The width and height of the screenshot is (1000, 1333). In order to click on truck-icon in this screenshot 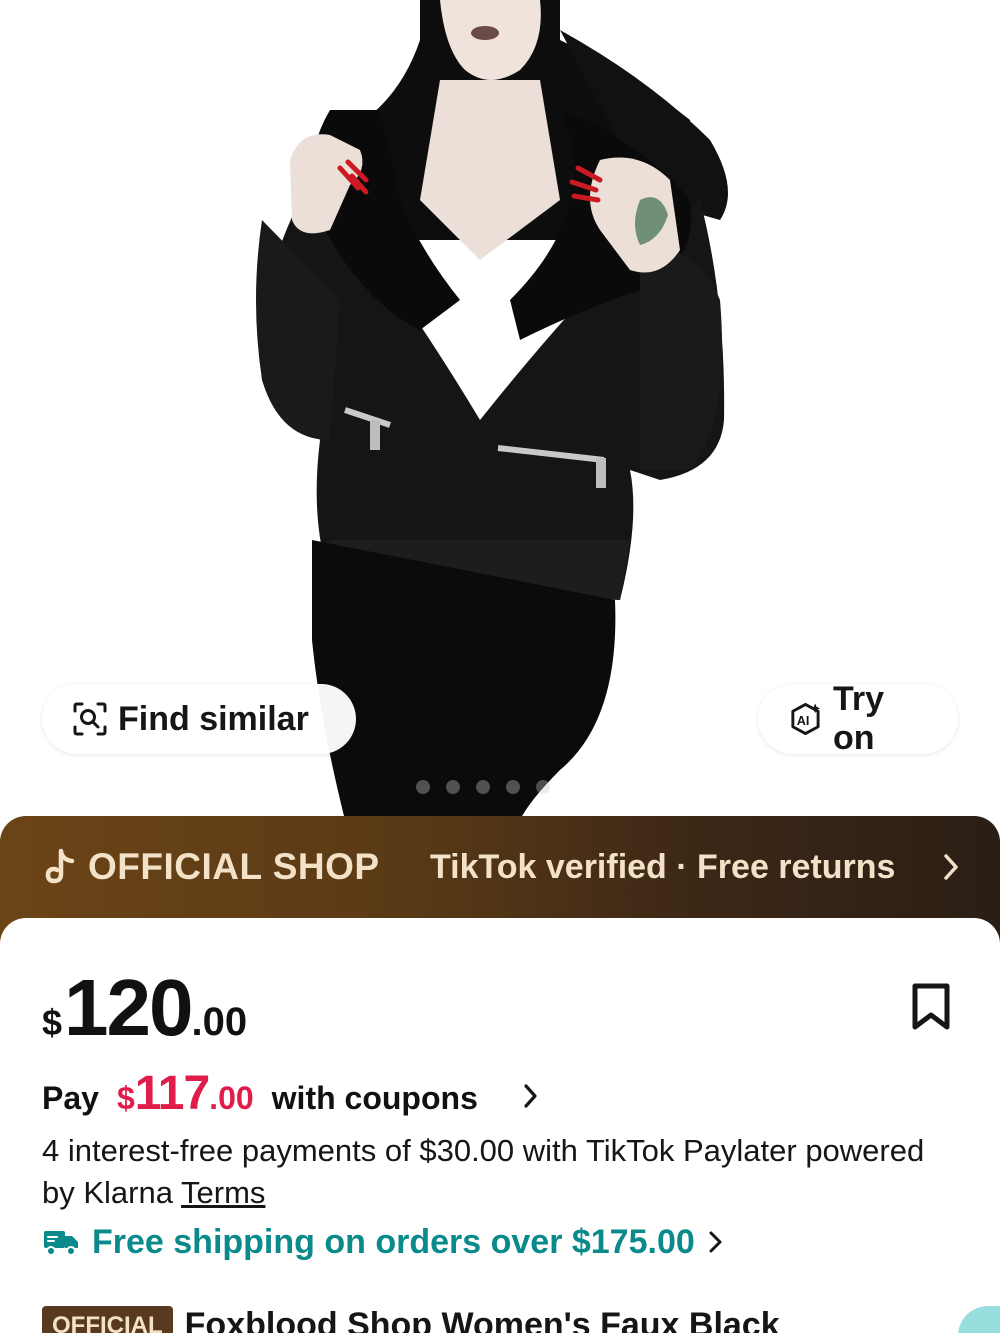, I will do `click(61, 1243)`.